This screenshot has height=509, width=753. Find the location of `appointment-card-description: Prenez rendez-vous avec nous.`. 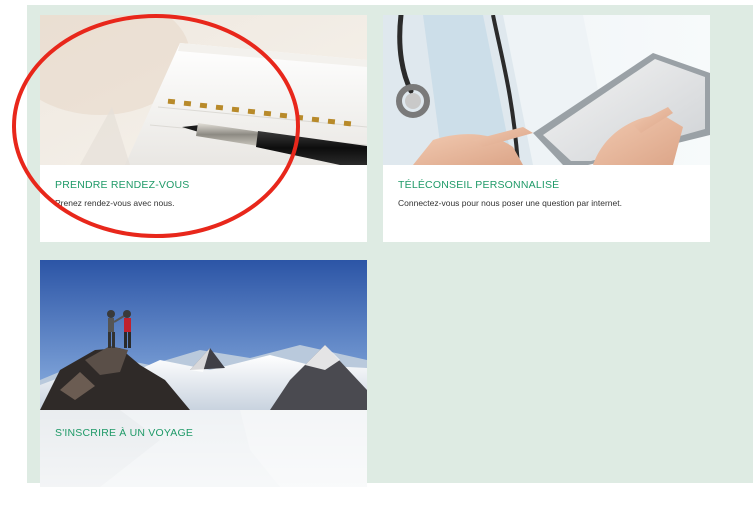

appointment-card-description: Prenez rendez-vous avec nous. is located at coordinates (115, 203).